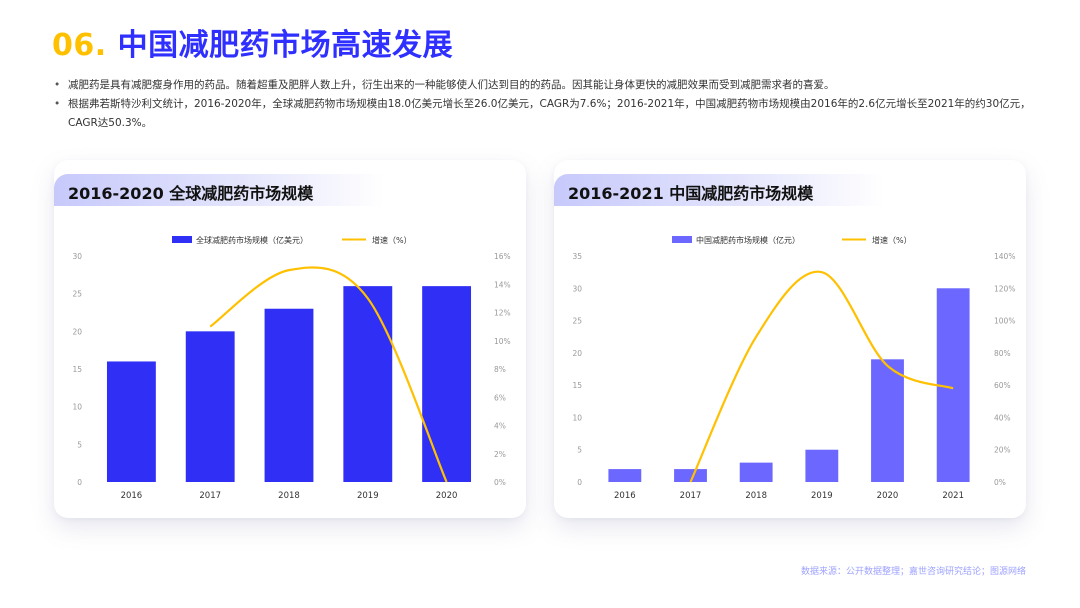 This screenshot has width=1080, height=608. Describe the element at coordinates (502, 256) in the screenshot. I see `y-right-tick-label: 16%` at that location.